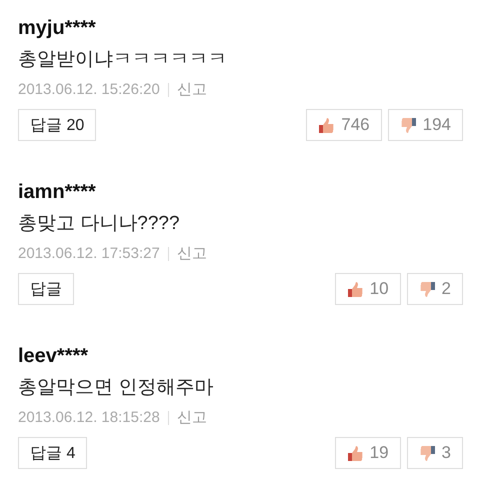 The width and height of the screenshot is (480, 480). What do you see at coordinates (425, 125) in the screenshot?
I see `dislike-button: 194` at bounding box center [425, 125].